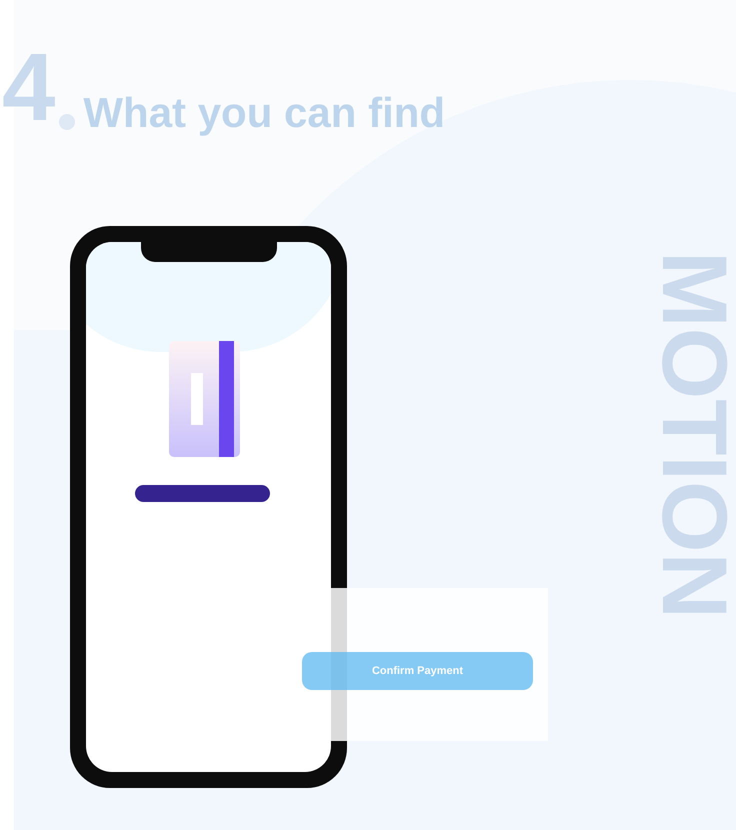 The width and height of the screenshot is (736, 830). I want to click on confirm-payment-button: Confirm Payment, so click(417, 671).